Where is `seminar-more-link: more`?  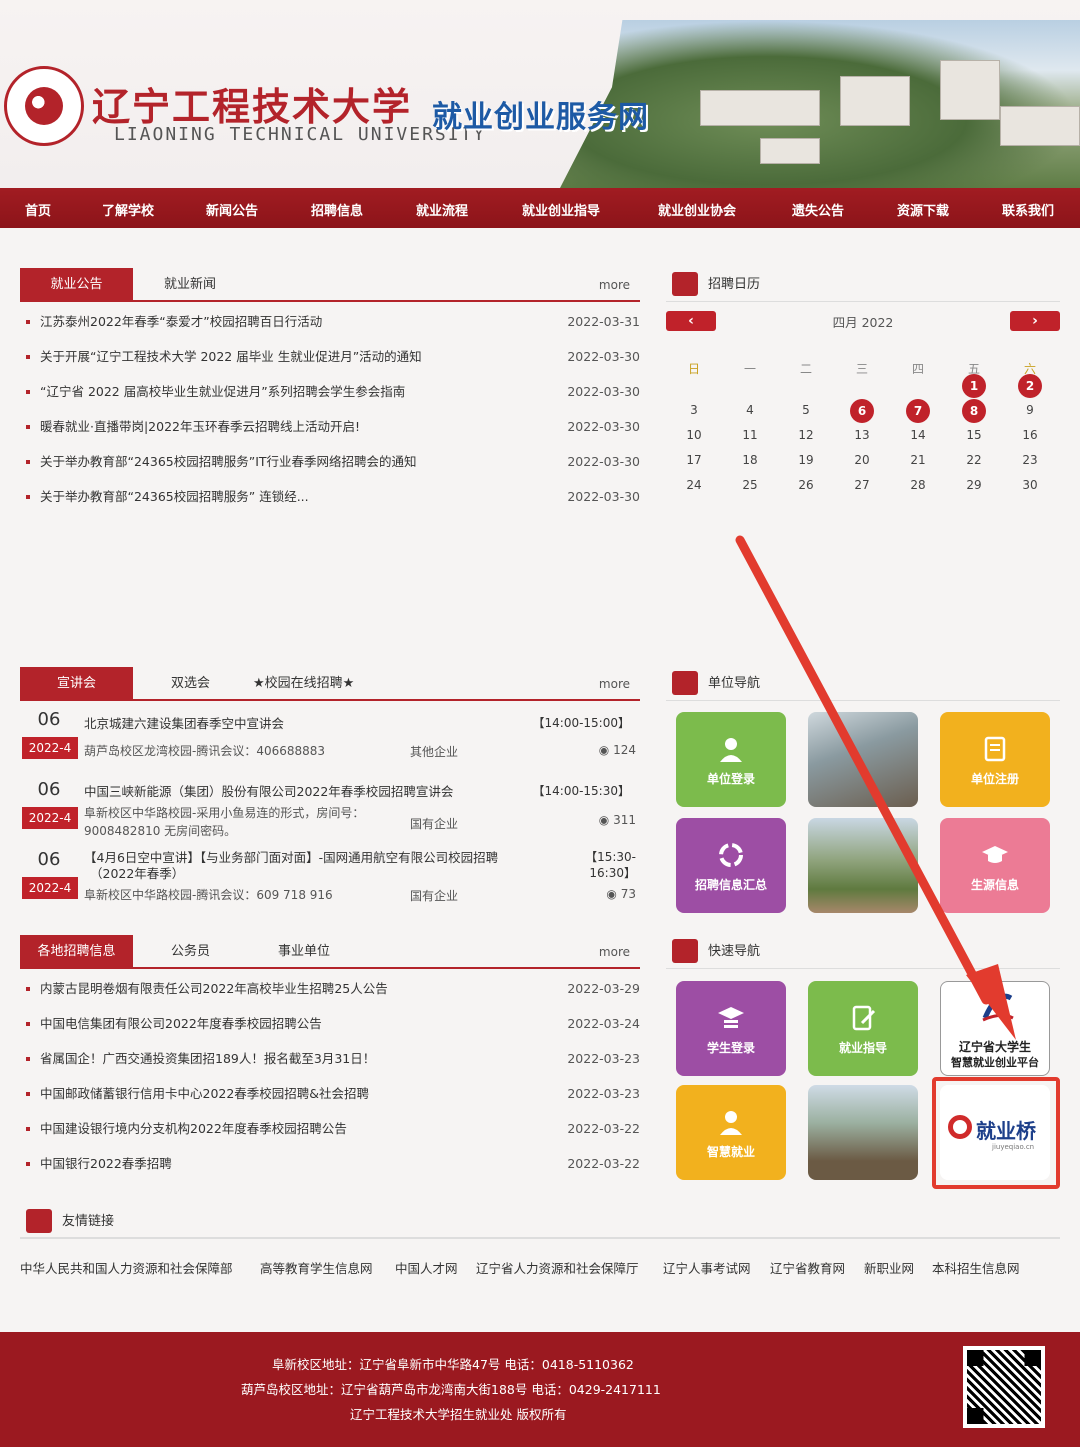
seminar-more-link: more is located at coordinates (614, 684).